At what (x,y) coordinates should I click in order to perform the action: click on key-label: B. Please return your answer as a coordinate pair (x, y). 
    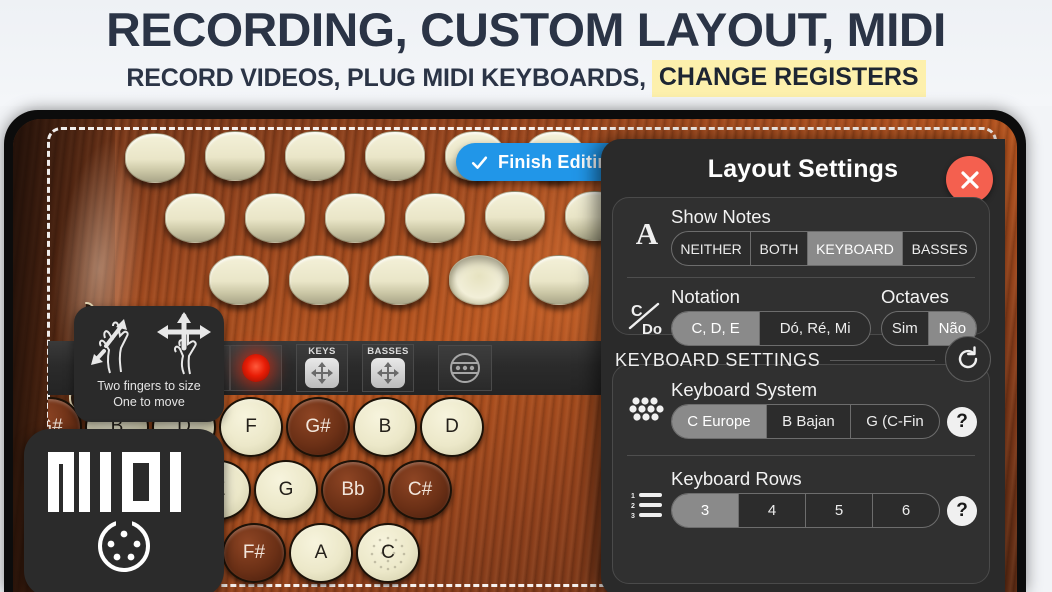
    Looking at the image, I should click on (385, 426).